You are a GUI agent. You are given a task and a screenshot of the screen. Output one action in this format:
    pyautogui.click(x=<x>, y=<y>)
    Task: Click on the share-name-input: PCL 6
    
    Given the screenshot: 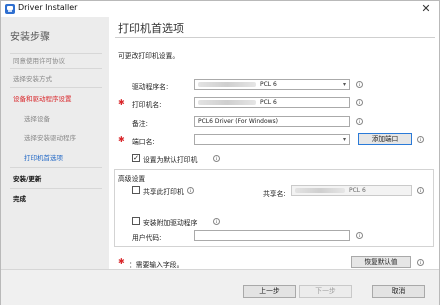 What is the action you would take?
    pyautogui.click(x=351, y=190)
    